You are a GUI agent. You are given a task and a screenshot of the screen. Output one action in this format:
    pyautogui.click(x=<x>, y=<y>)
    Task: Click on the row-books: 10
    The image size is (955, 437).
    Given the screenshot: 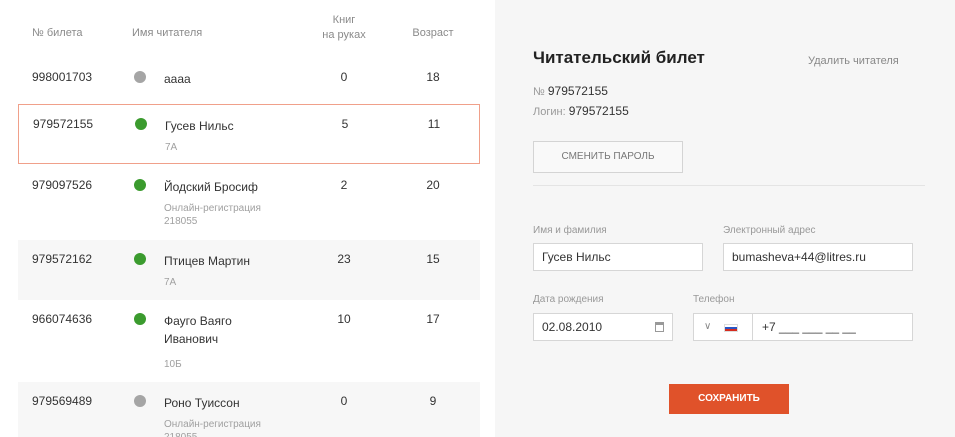 What is the action you would take?
    pyautogui.click(x=344, y=319)
    